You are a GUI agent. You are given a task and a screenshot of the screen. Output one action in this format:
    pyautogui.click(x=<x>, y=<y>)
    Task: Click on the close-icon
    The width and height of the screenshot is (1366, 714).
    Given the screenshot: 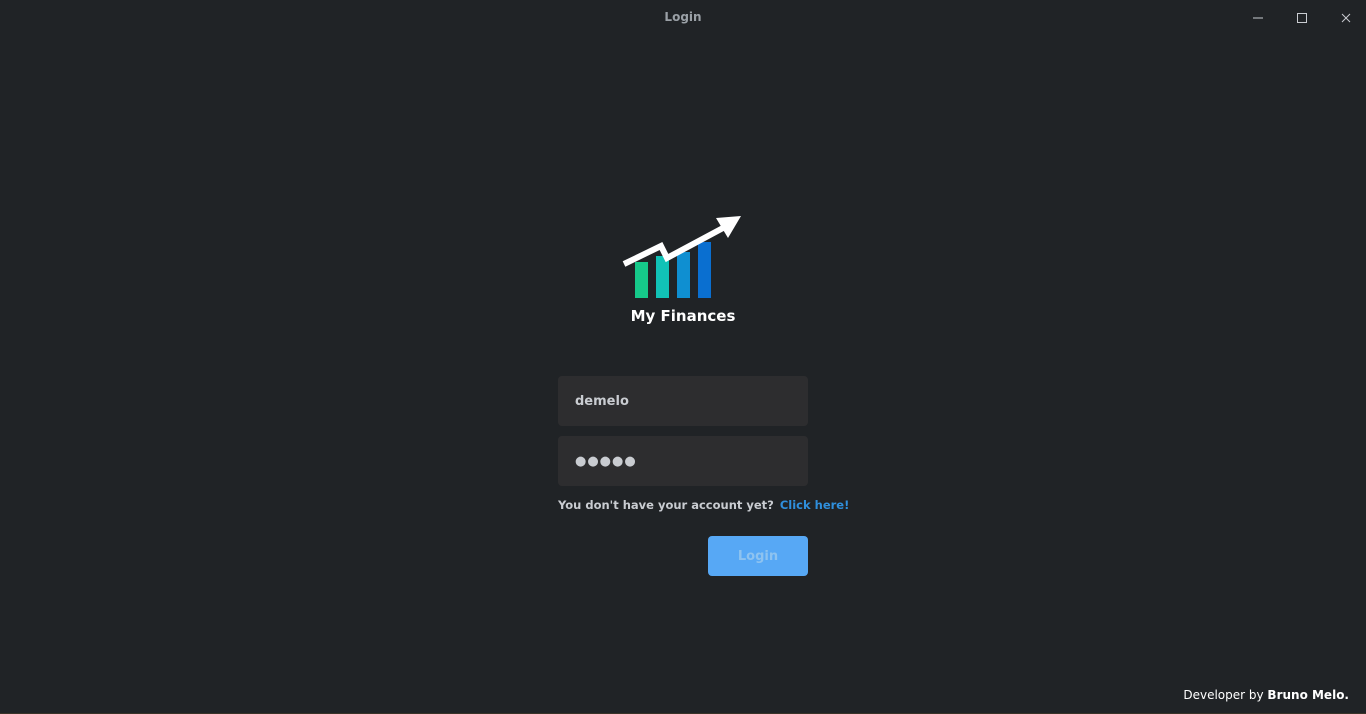 What is the action you would take?
    pyautogui.click(x=1346, y=18)
    